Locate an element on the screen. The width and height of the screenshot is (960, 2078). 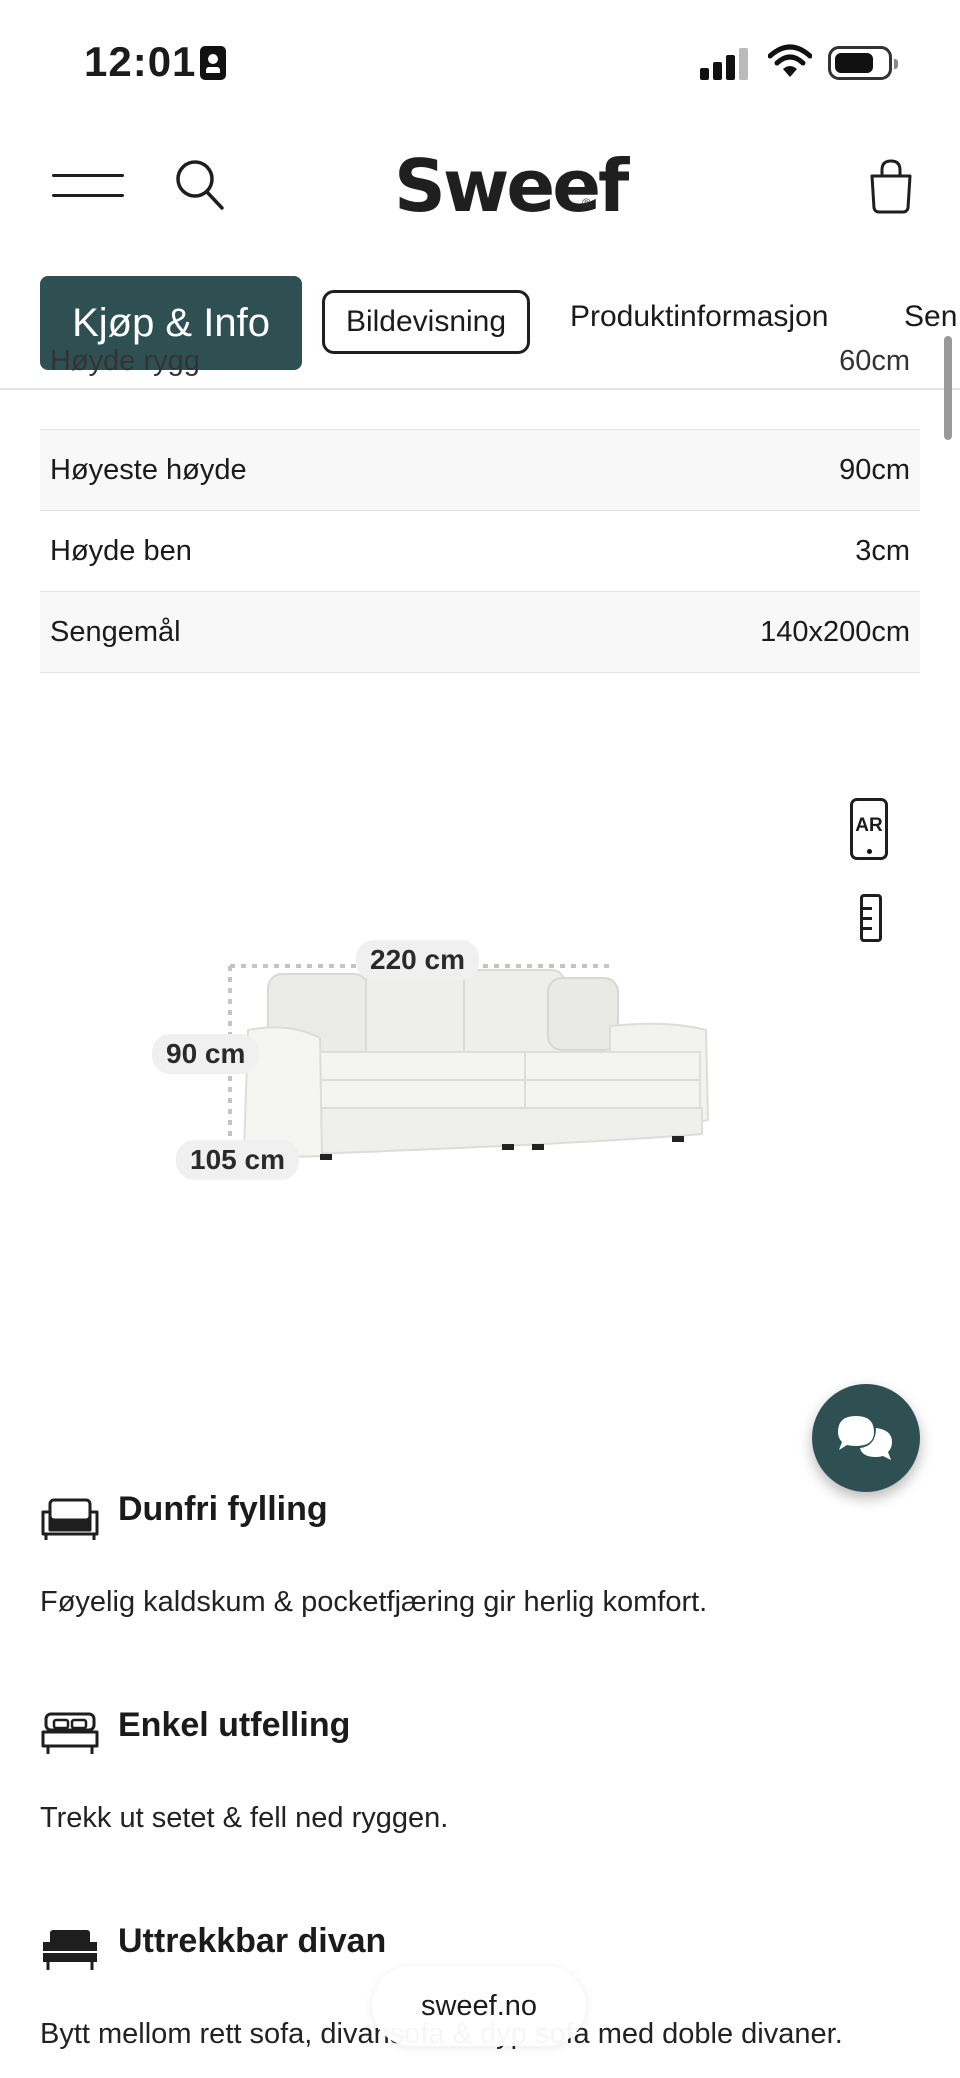
spec-value: 60cm is located at coordinates (874, 361).